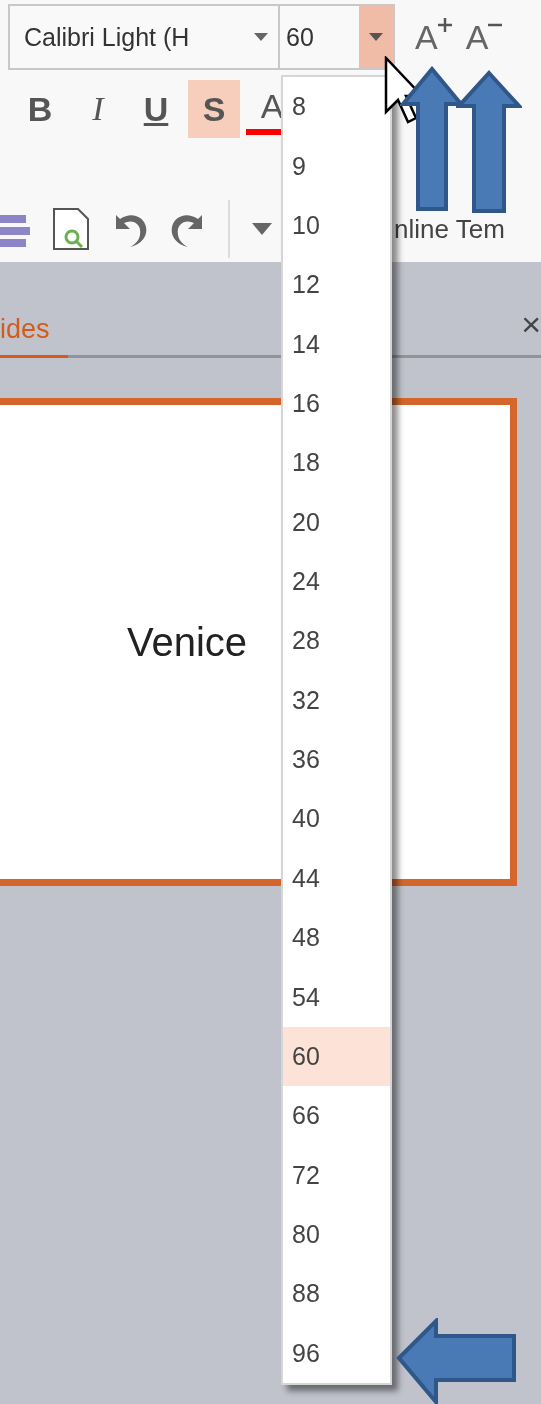  I want to click on menu-item: 10, so click(336, 225).